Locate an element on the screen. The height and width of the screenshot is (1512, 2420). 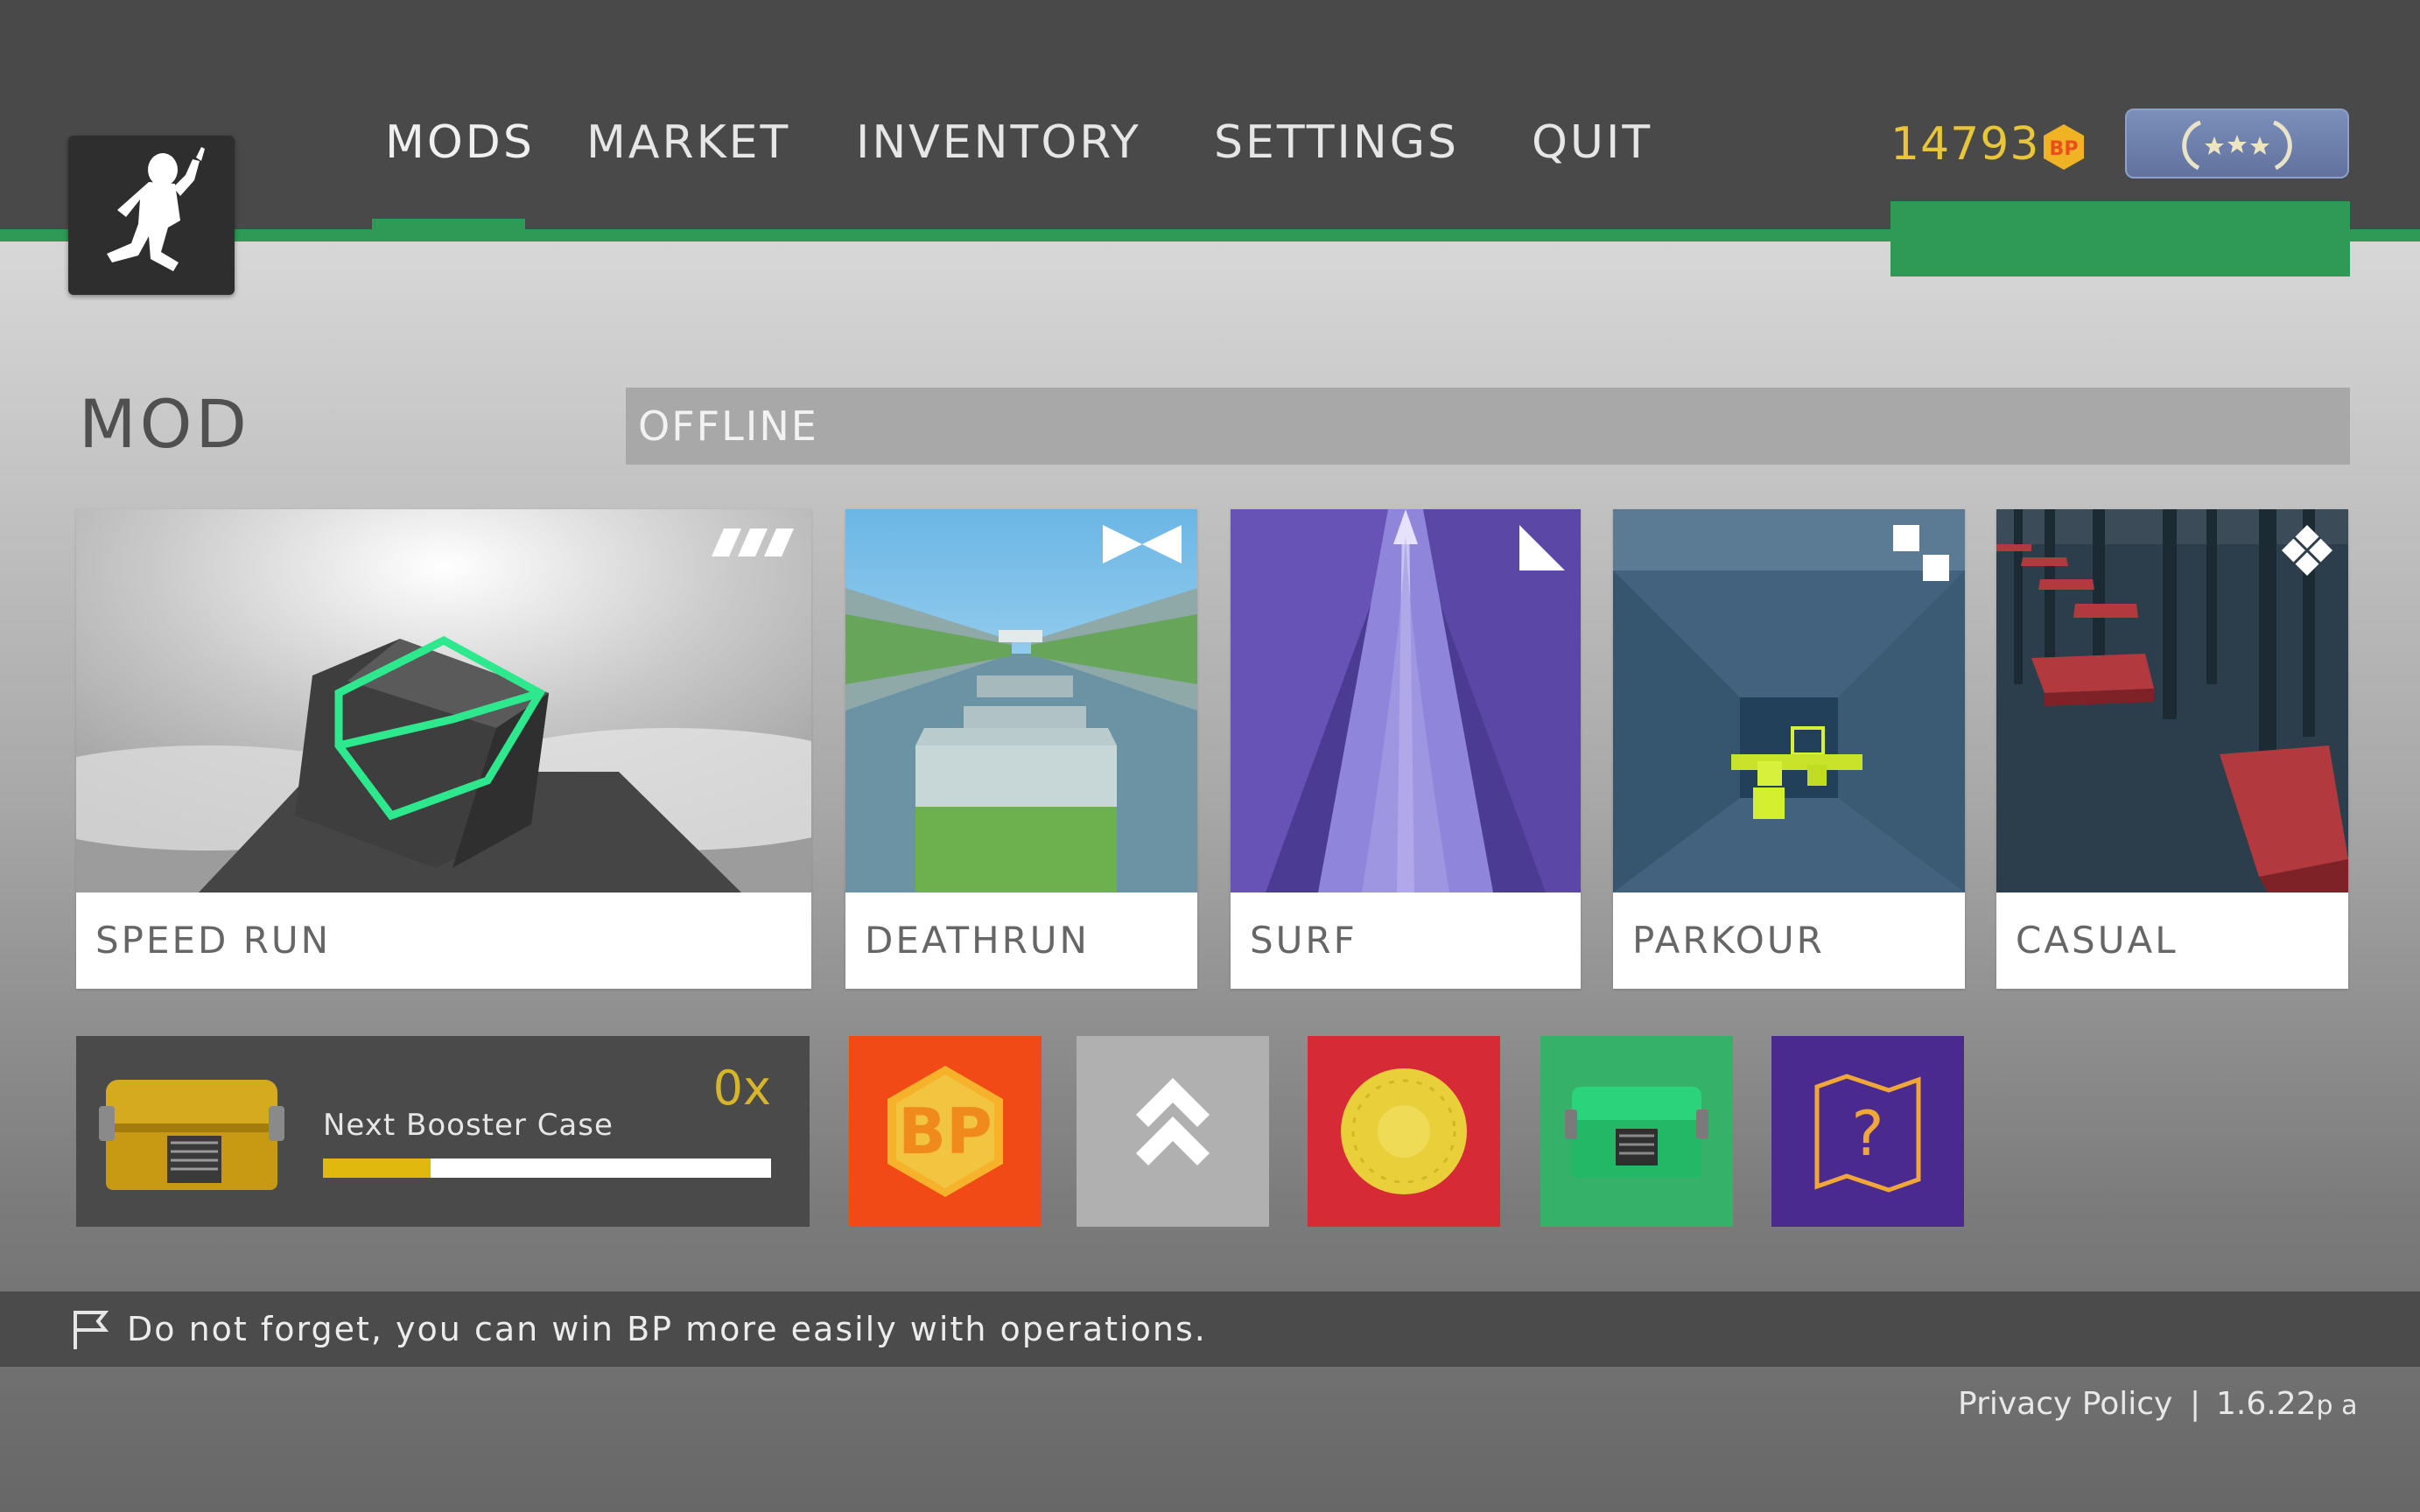
mod-card-label: SPEED RUN is located at coordinates (213, 940).